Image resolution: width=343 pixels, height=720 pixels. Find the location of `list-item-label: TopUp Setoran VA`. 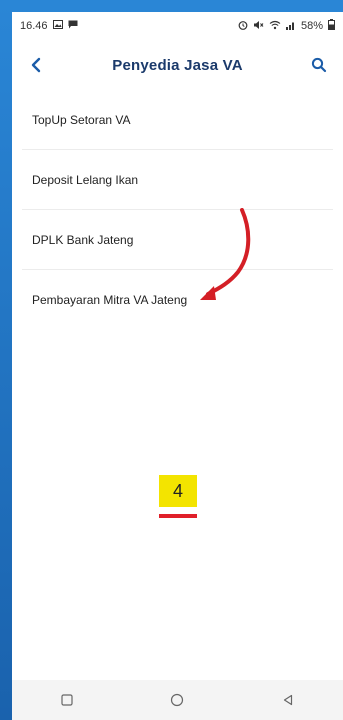

list-item-label: TopUp Setoran VA is located at coordinates (81, 119).